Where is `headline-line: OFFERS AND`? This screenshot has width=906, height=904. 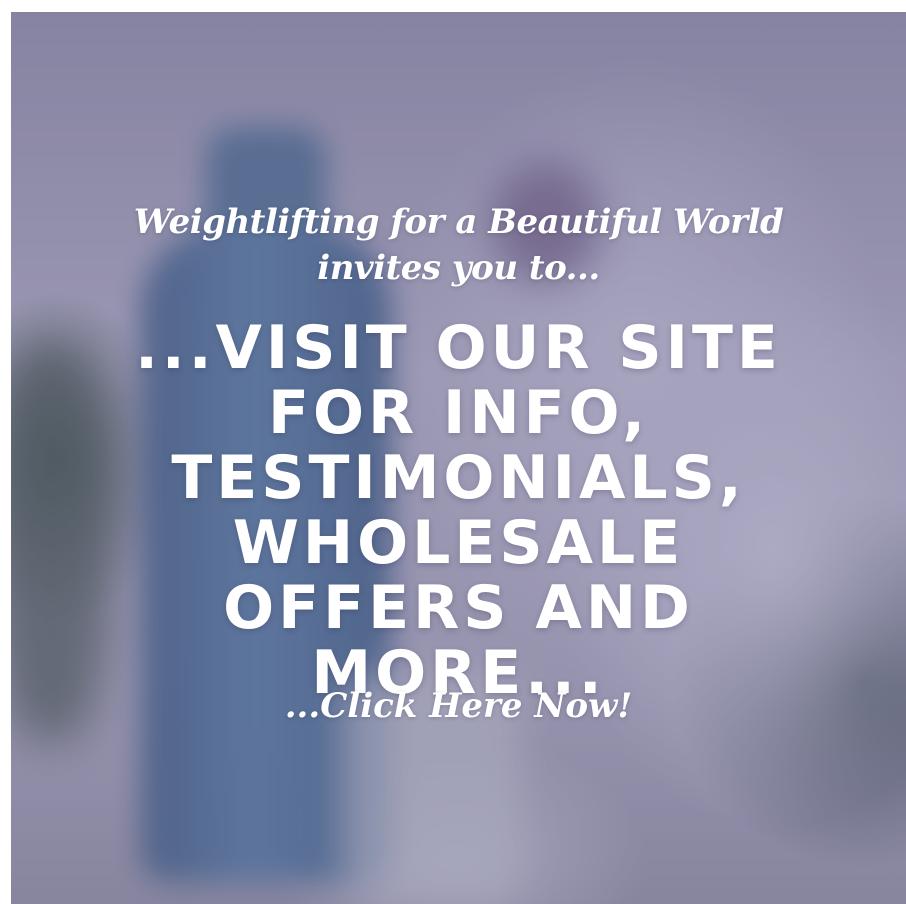 headline-line: OFFERS AND is located at coordinates (458, 608).